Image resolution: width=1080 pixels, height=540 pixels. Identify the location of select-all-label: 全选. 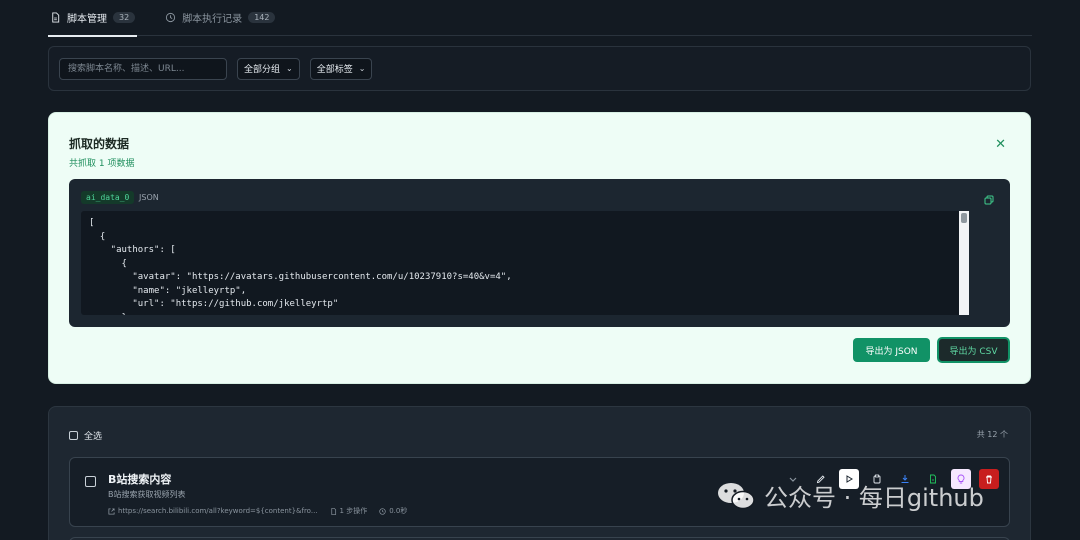
(93, 437).